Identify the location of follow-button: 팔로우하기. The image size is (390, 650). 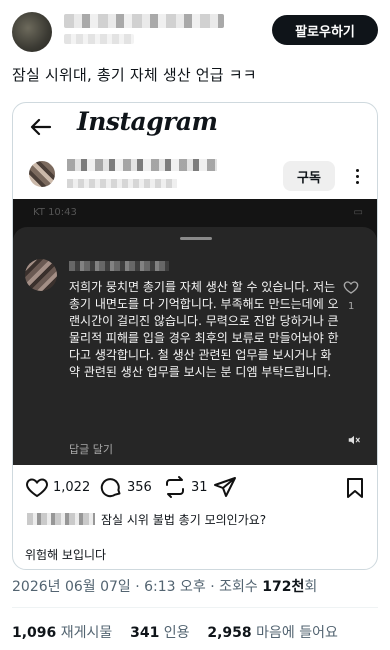
(325, 30).